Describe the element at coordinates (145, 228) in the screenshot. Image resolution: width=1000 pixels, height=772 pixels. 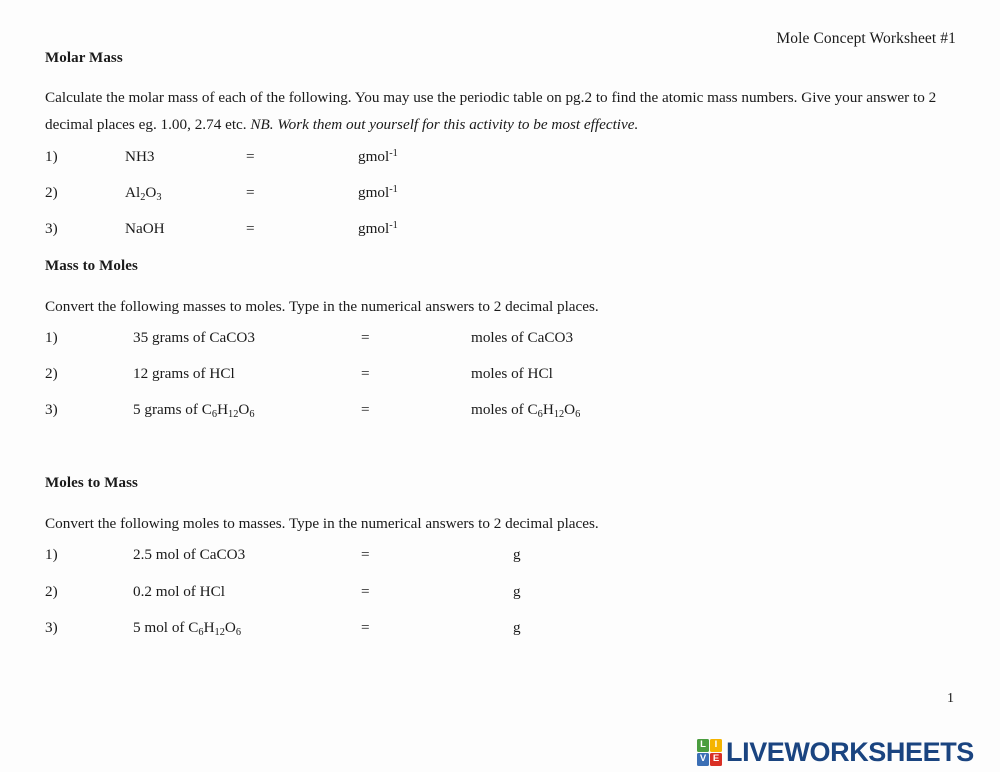
I see `question-formula: NaOH` at that location.